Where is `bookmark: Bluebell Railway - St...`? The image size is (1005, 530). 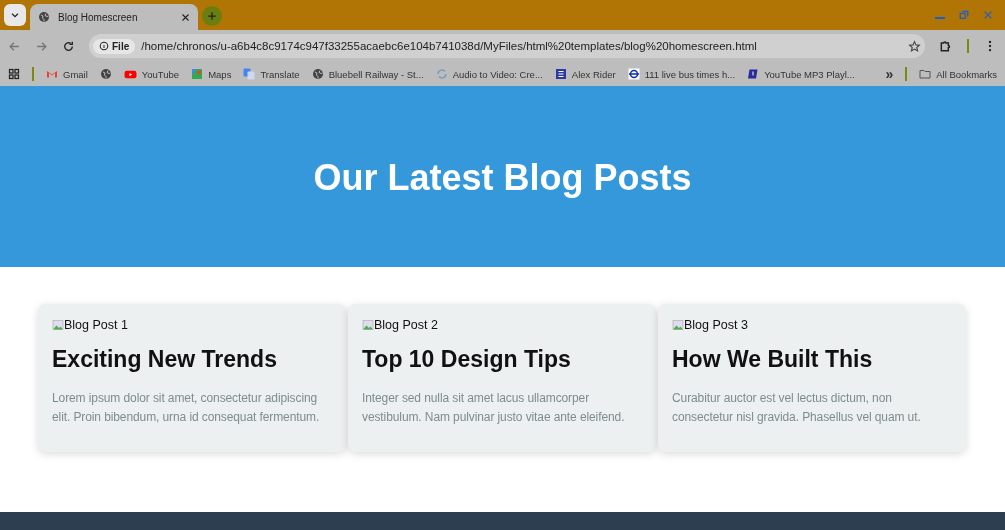
bookmark: Bluebell Railway - St... is located at coordinates (367, 74).